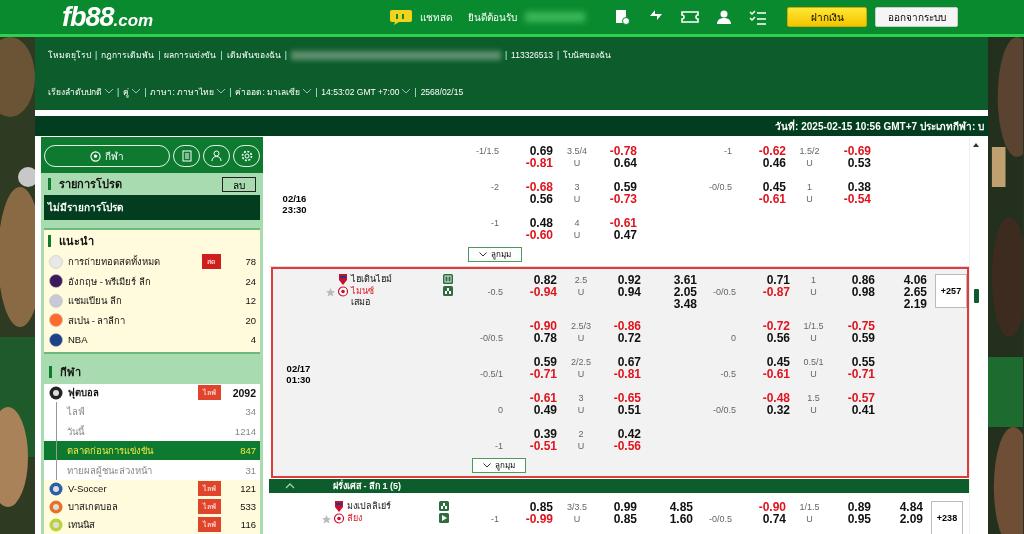 The width and height of the screenshot is (1024, 534). Describe the element at coordinates (629, 338) in the screenshot. I see `odds-value: 0.72` at that location.